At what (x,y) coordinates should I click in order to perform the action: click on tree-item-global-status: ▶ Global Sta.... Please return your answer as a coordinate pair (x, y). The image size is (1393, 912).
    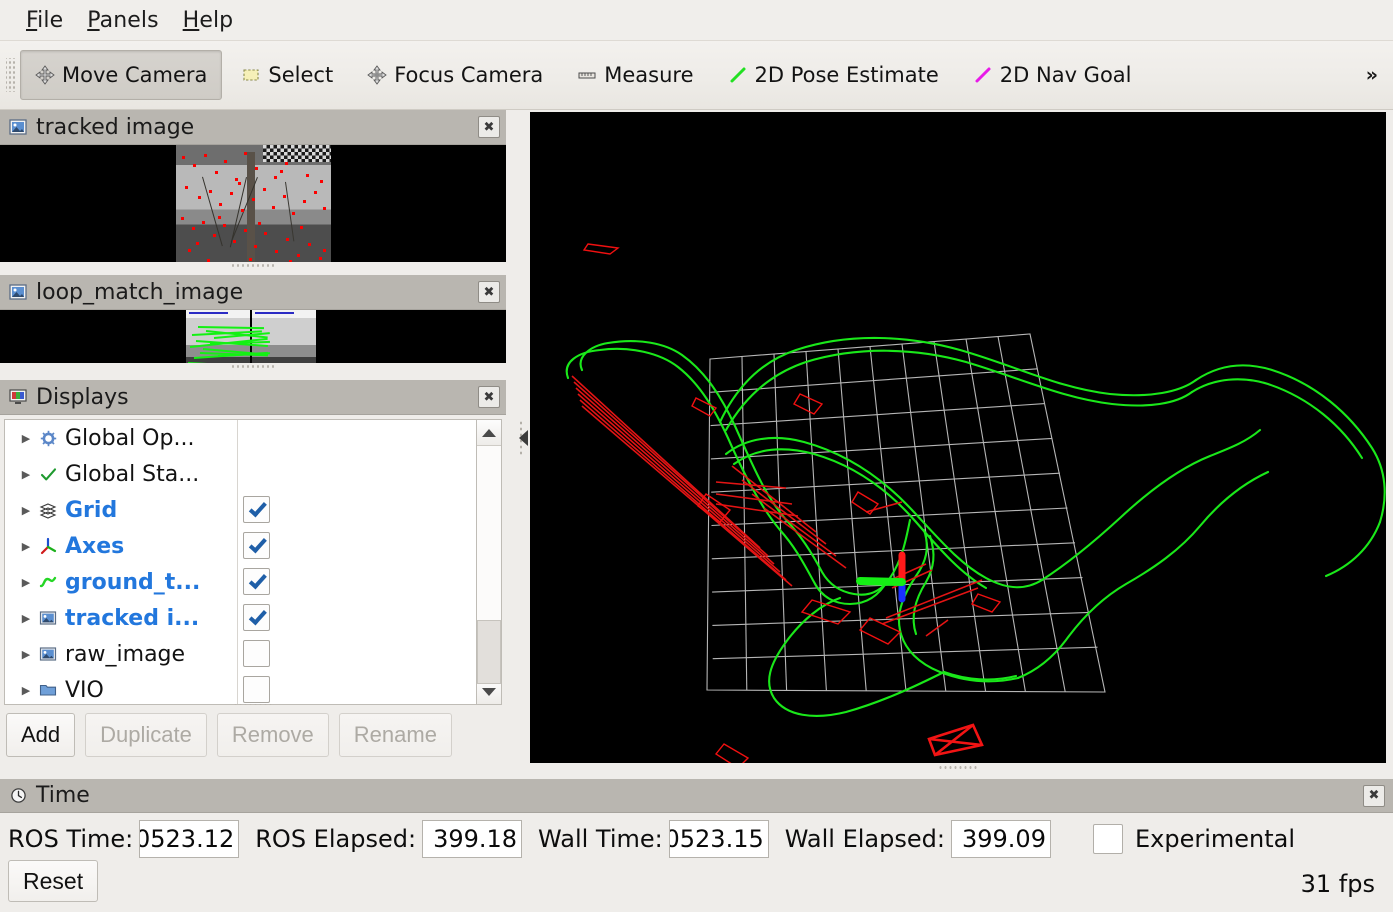
    Looking at the image, I should click on (241, 474).